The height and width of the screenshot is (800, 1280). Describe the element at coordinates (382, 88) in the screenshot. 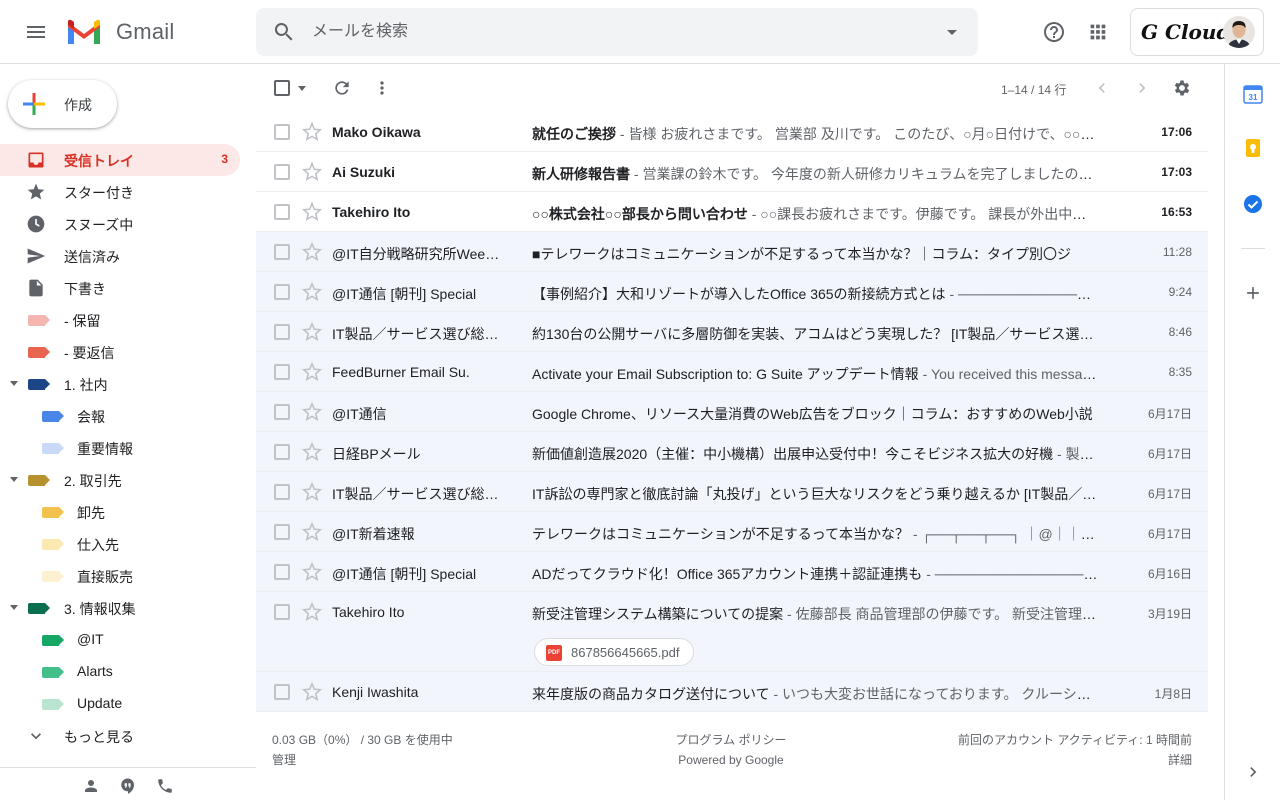

I see `more-vertical-icon` at that location.